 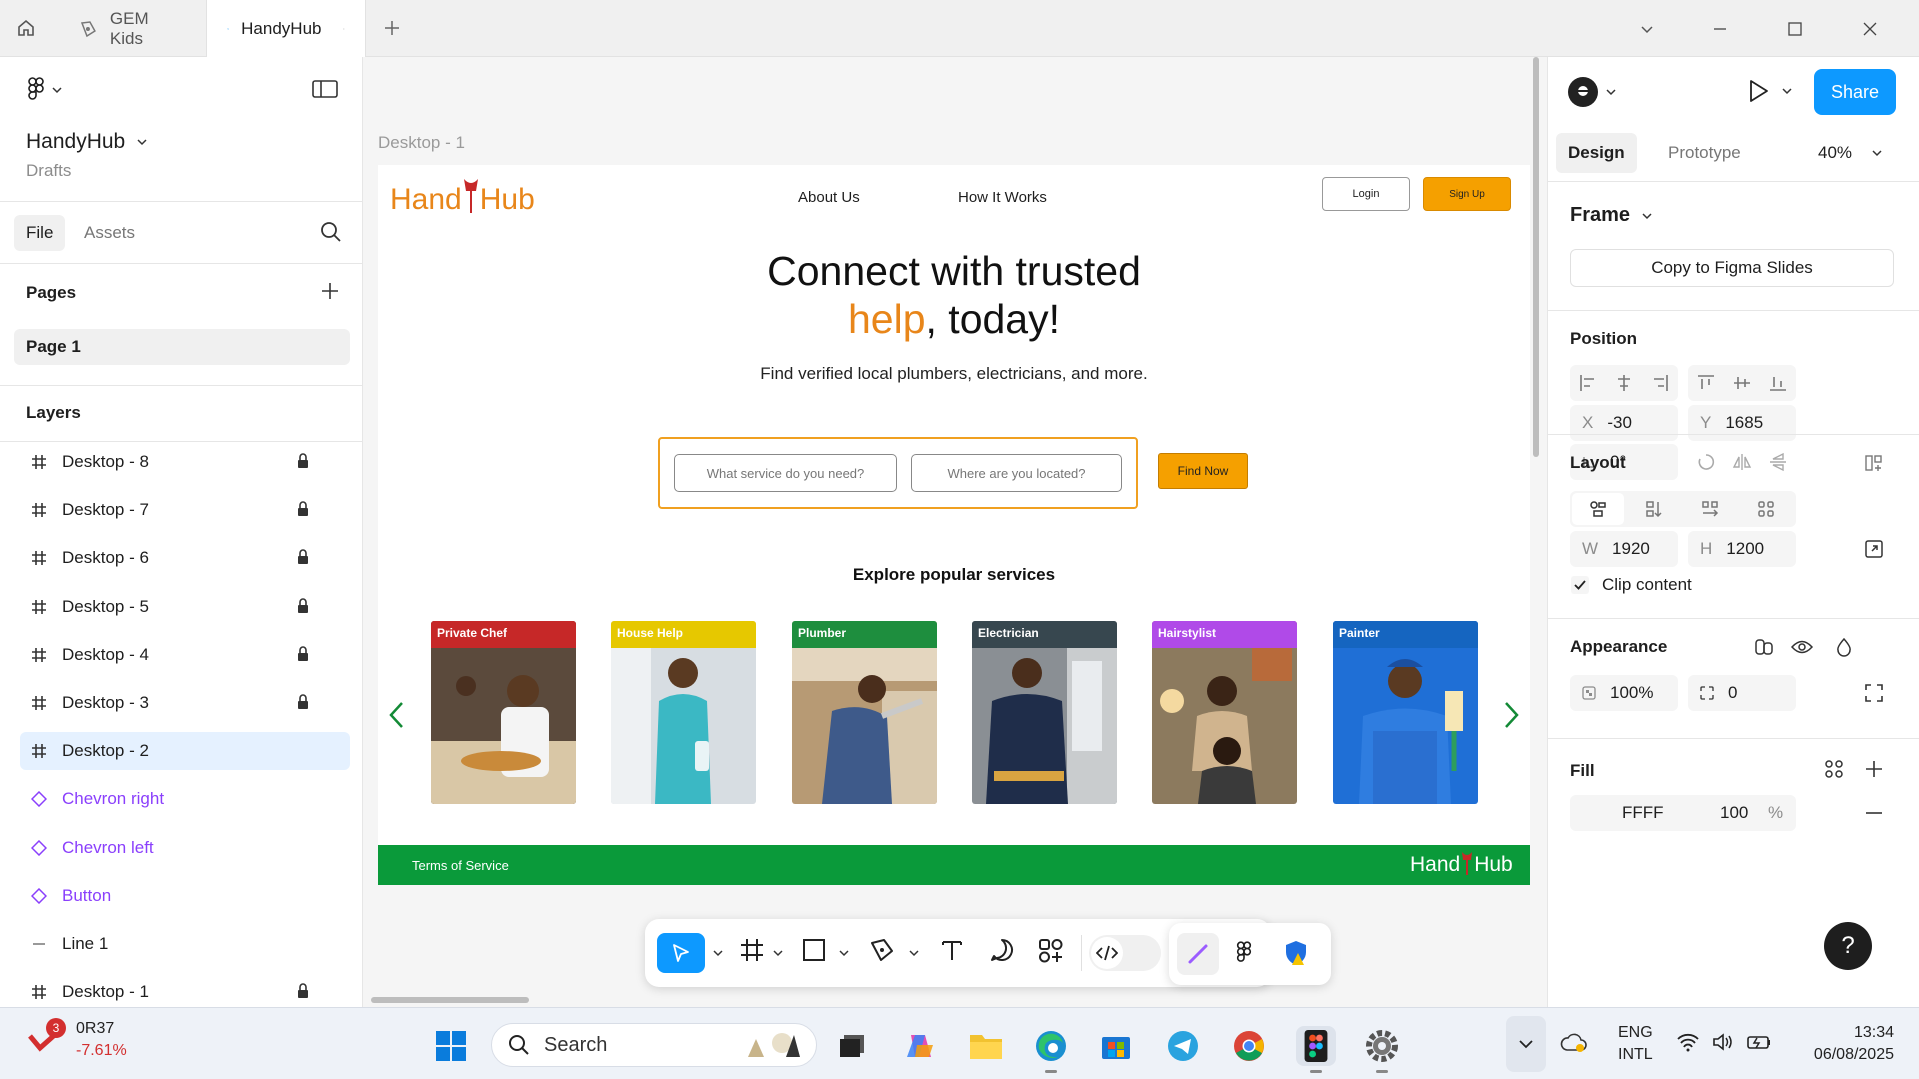 What do you see at coordinates (392, 28) in the screenshot?
I see `new-tab-button` at bounding box center [392, 28].